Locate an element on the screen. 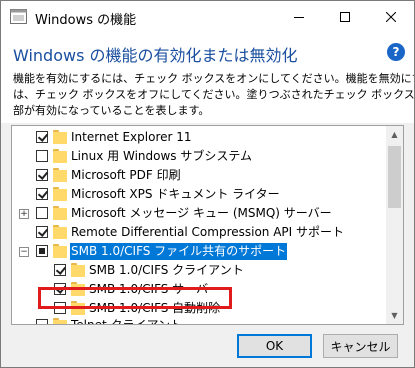  tree-item-smb1-support: − SMB 1.0/CIFS ファイル共有のサポート is located at coordinates (197, 251).